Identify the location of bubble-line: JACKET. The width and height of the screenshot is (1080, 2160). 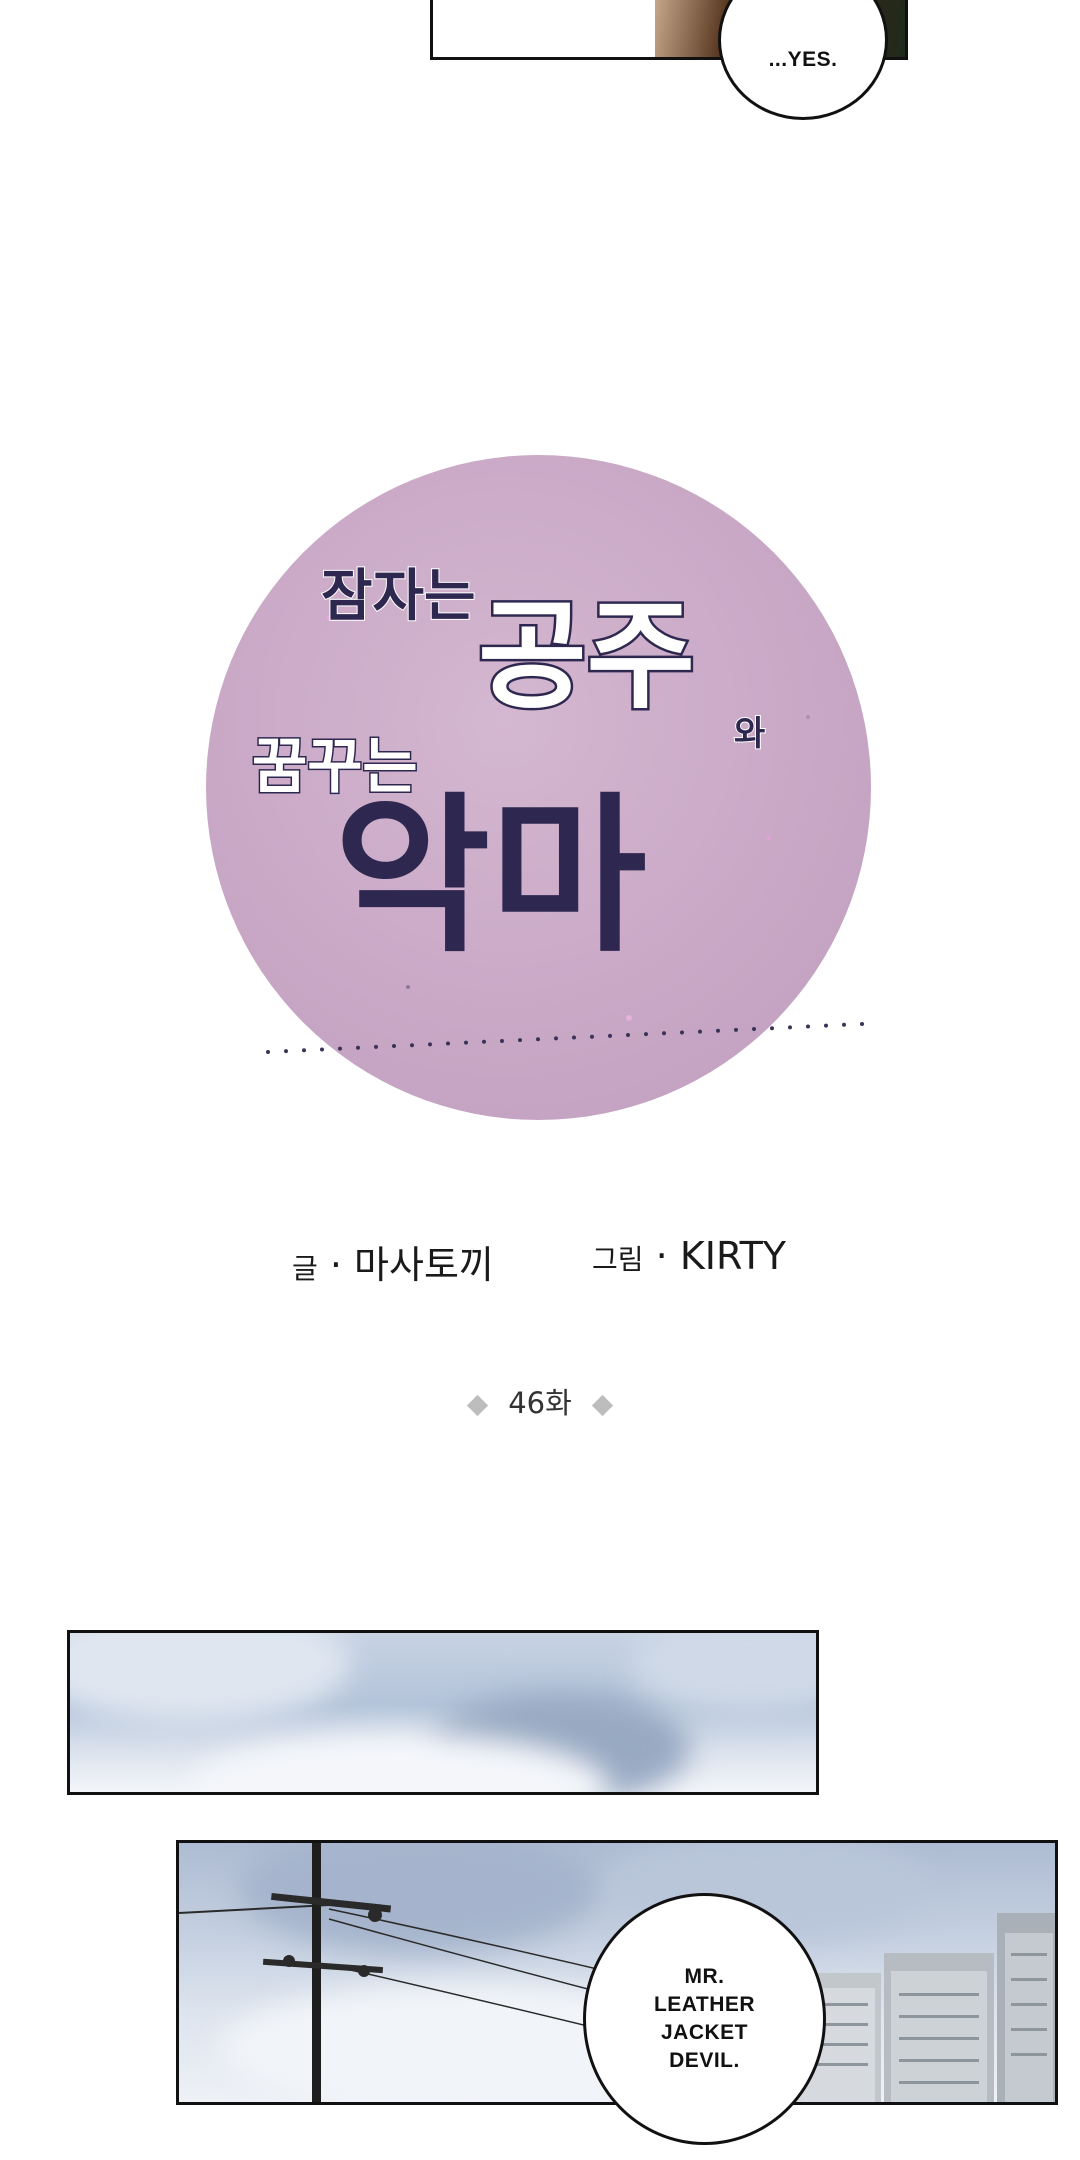
(704, 2032).